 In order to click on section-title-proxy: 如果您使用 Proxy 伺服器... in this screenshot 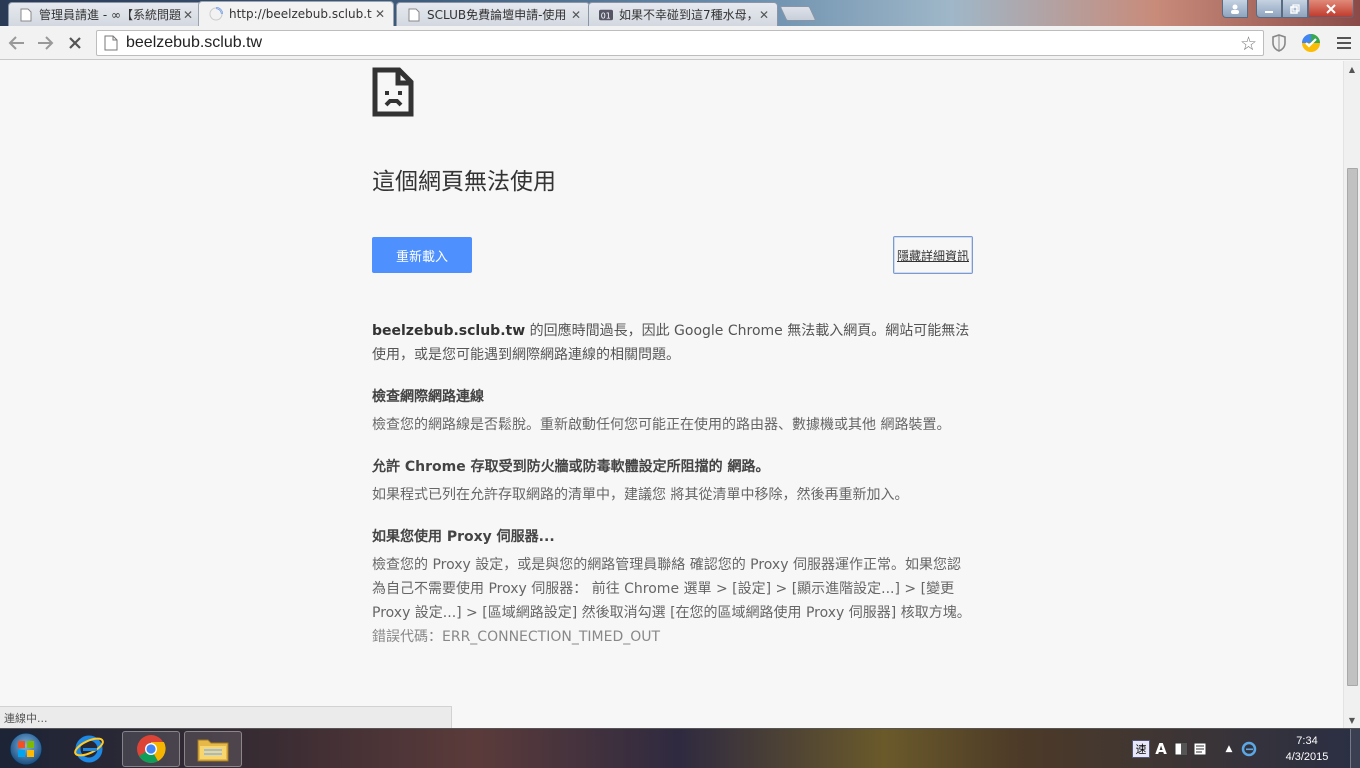, I will do `click(463, 537)`.